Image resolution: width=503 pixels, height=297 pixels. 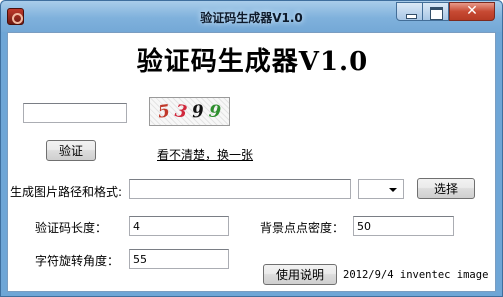 I want to click on rotation-input, so click(x=179, y=259).